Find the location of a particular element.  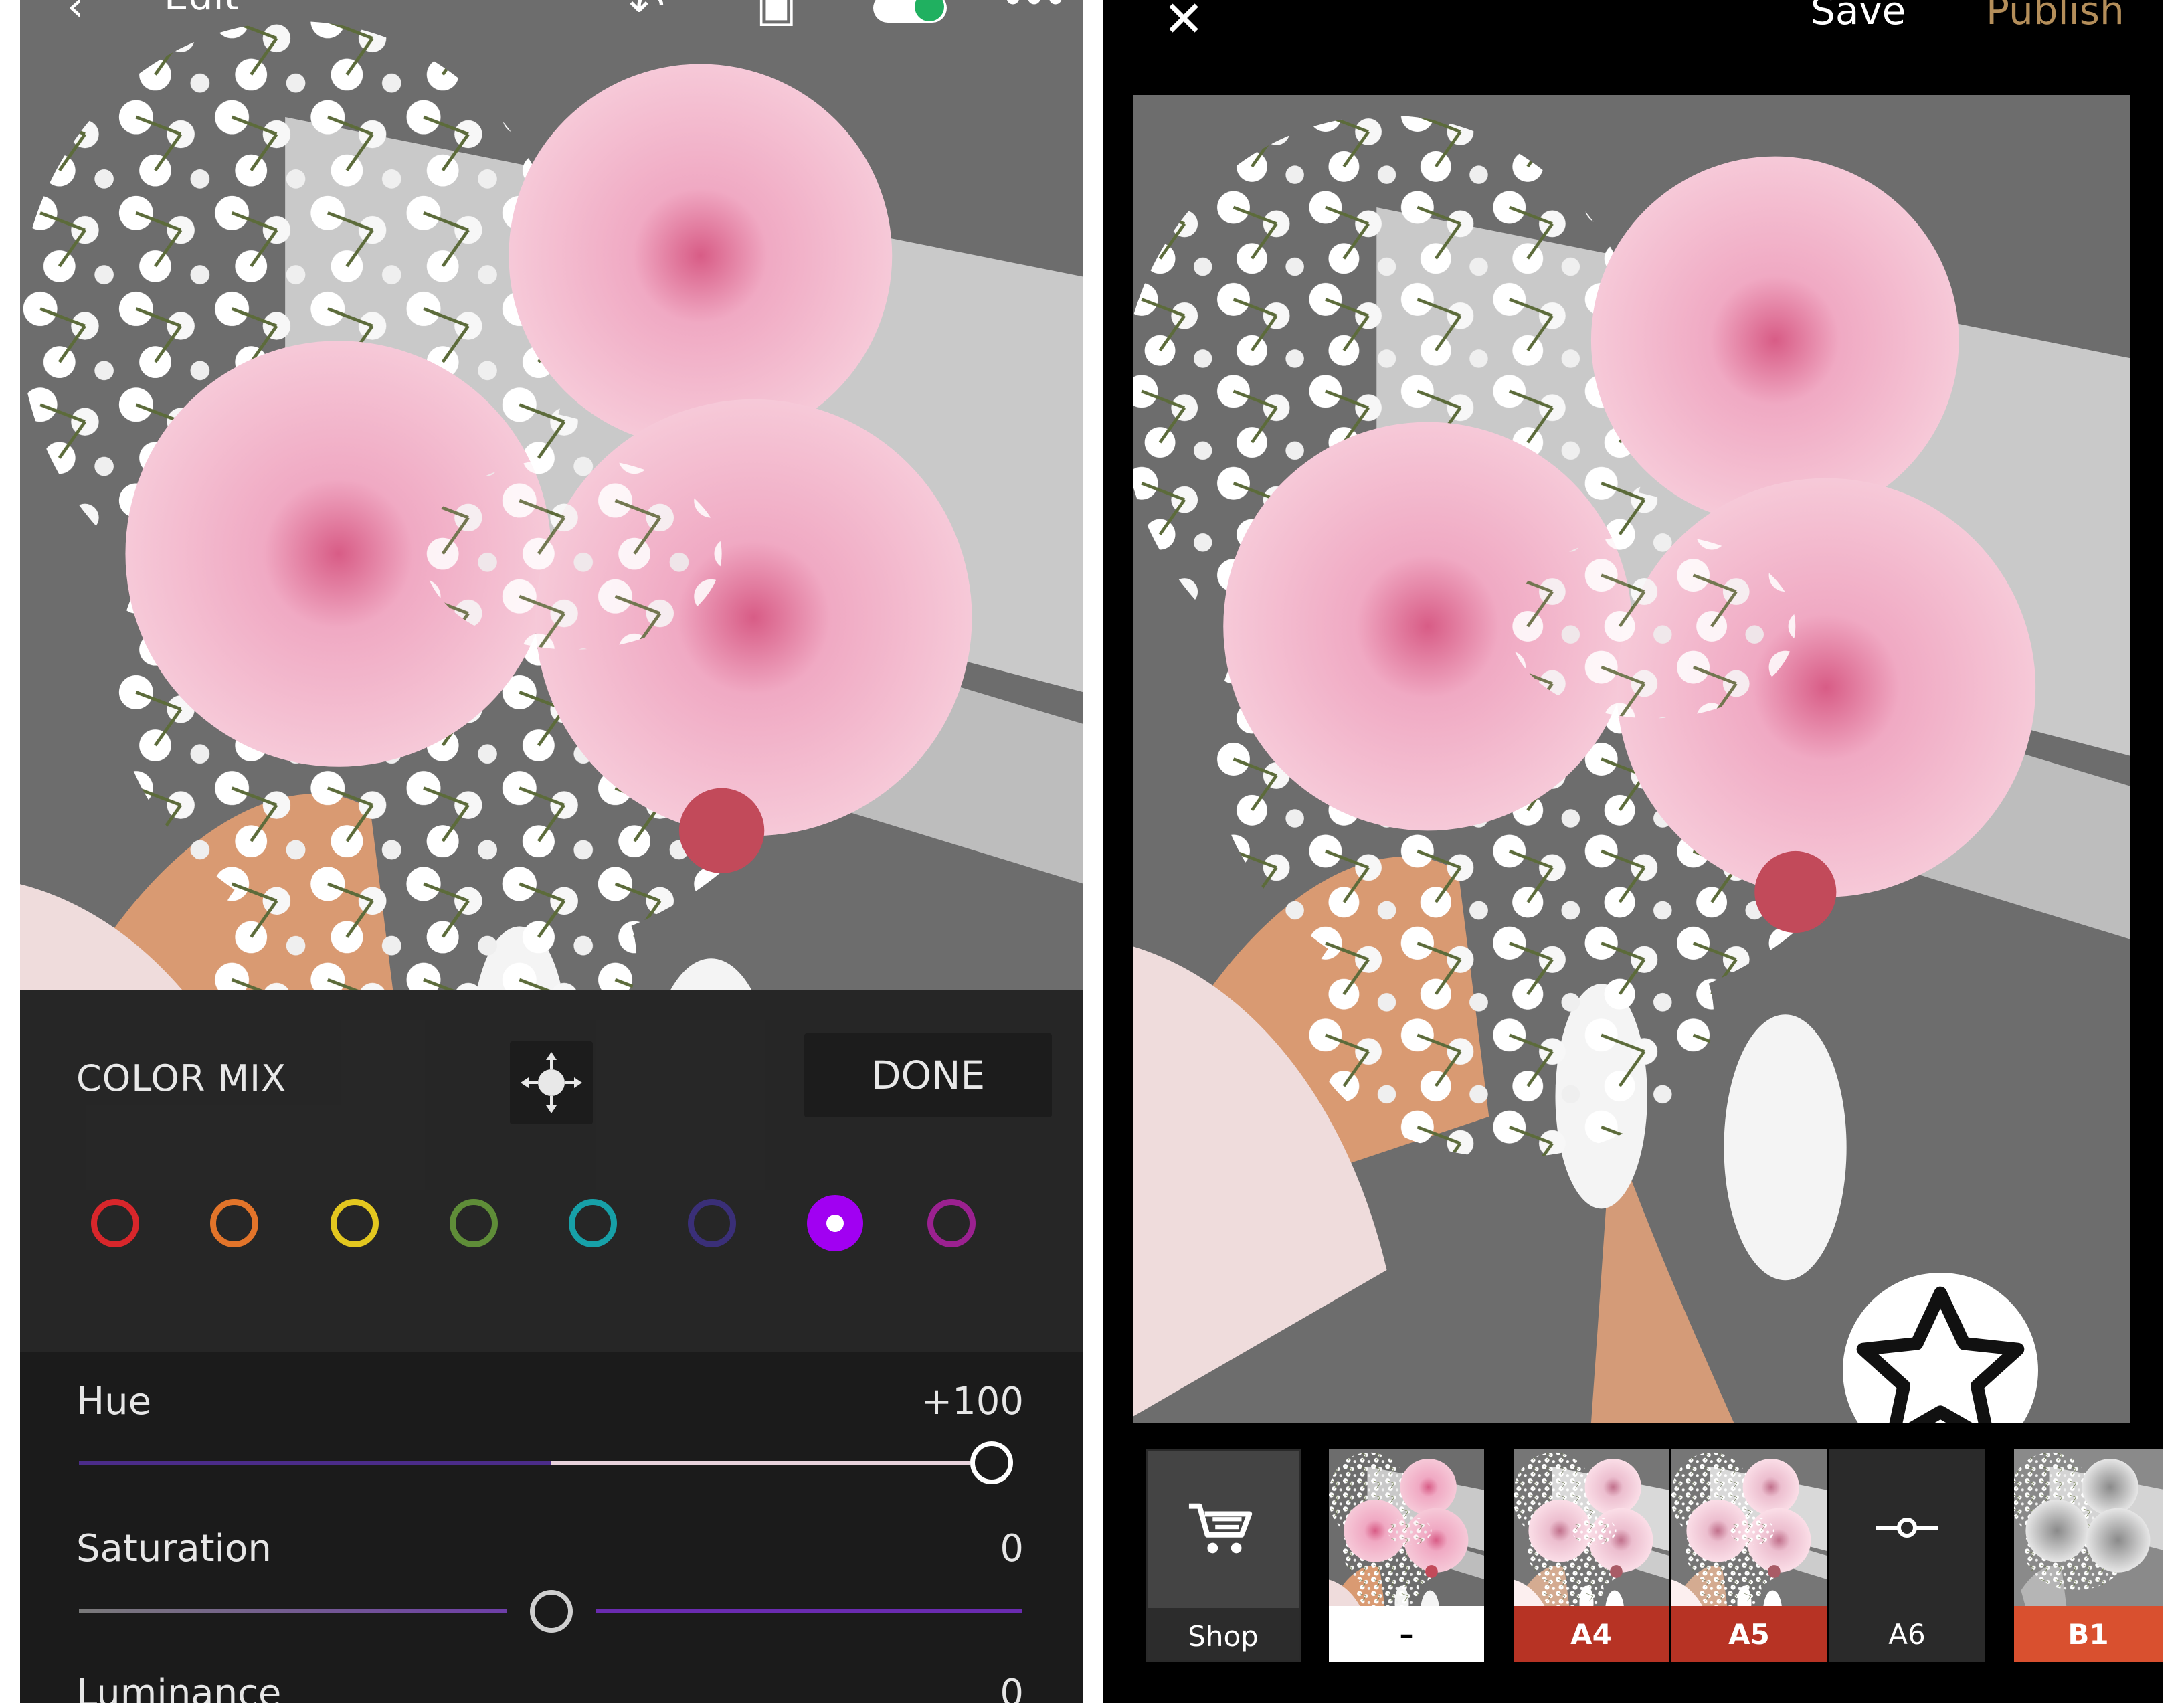

swatch-blue is located at coordinates (712, 1223).